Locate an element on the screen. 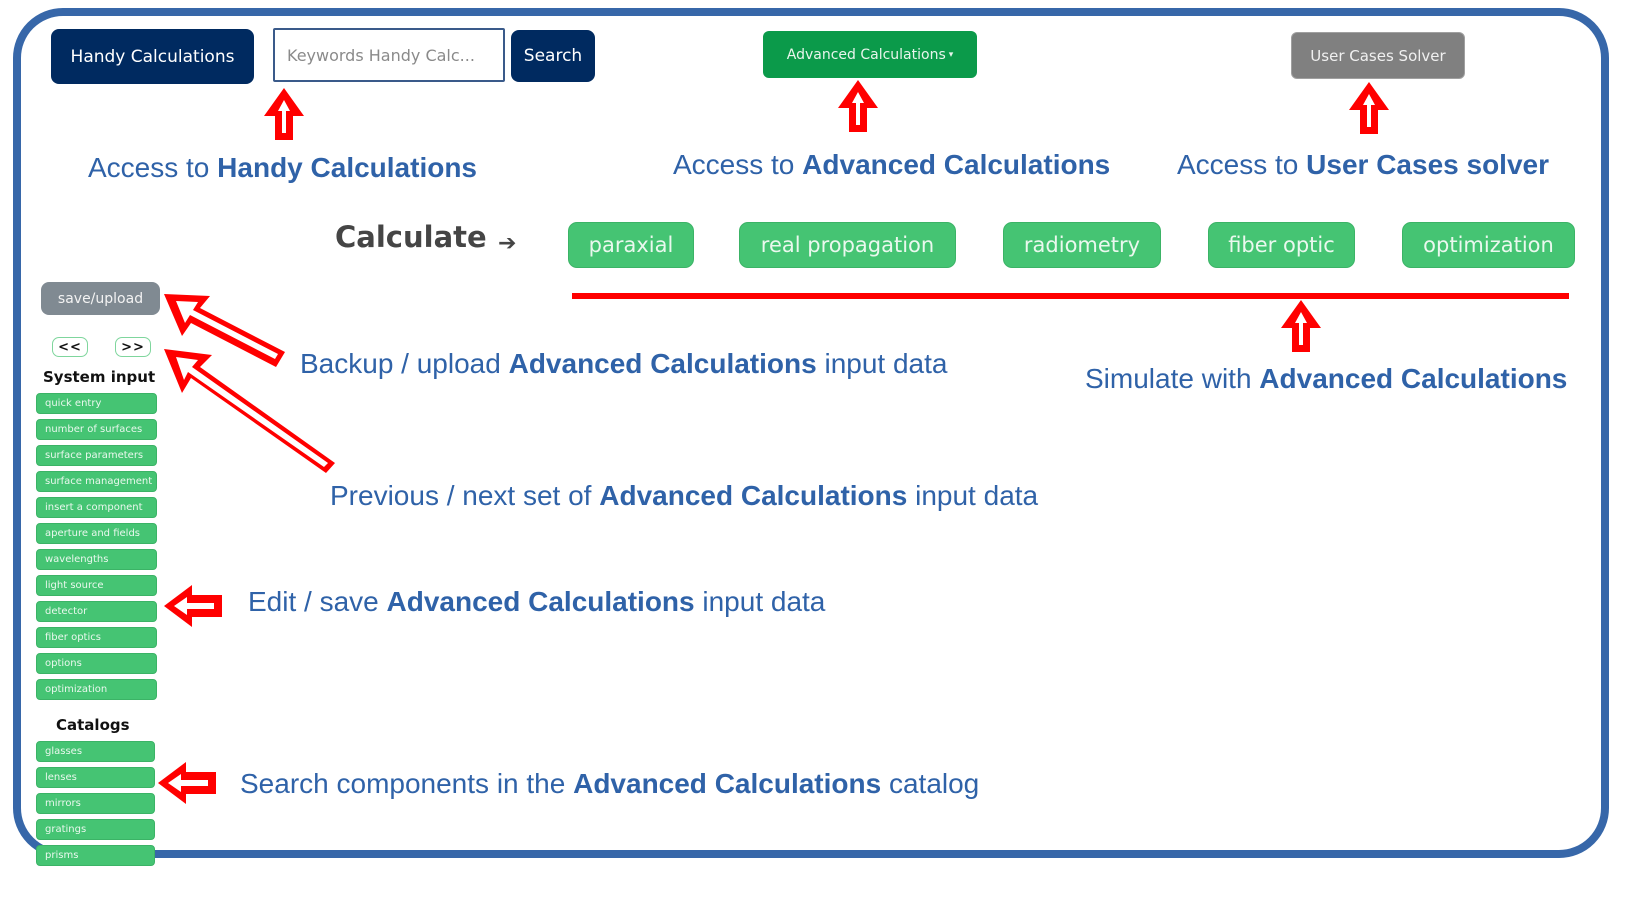 This screenshot has width=1628, height=912. calculate-paraxial-button: paraxial is located at coordinates (631, 245).